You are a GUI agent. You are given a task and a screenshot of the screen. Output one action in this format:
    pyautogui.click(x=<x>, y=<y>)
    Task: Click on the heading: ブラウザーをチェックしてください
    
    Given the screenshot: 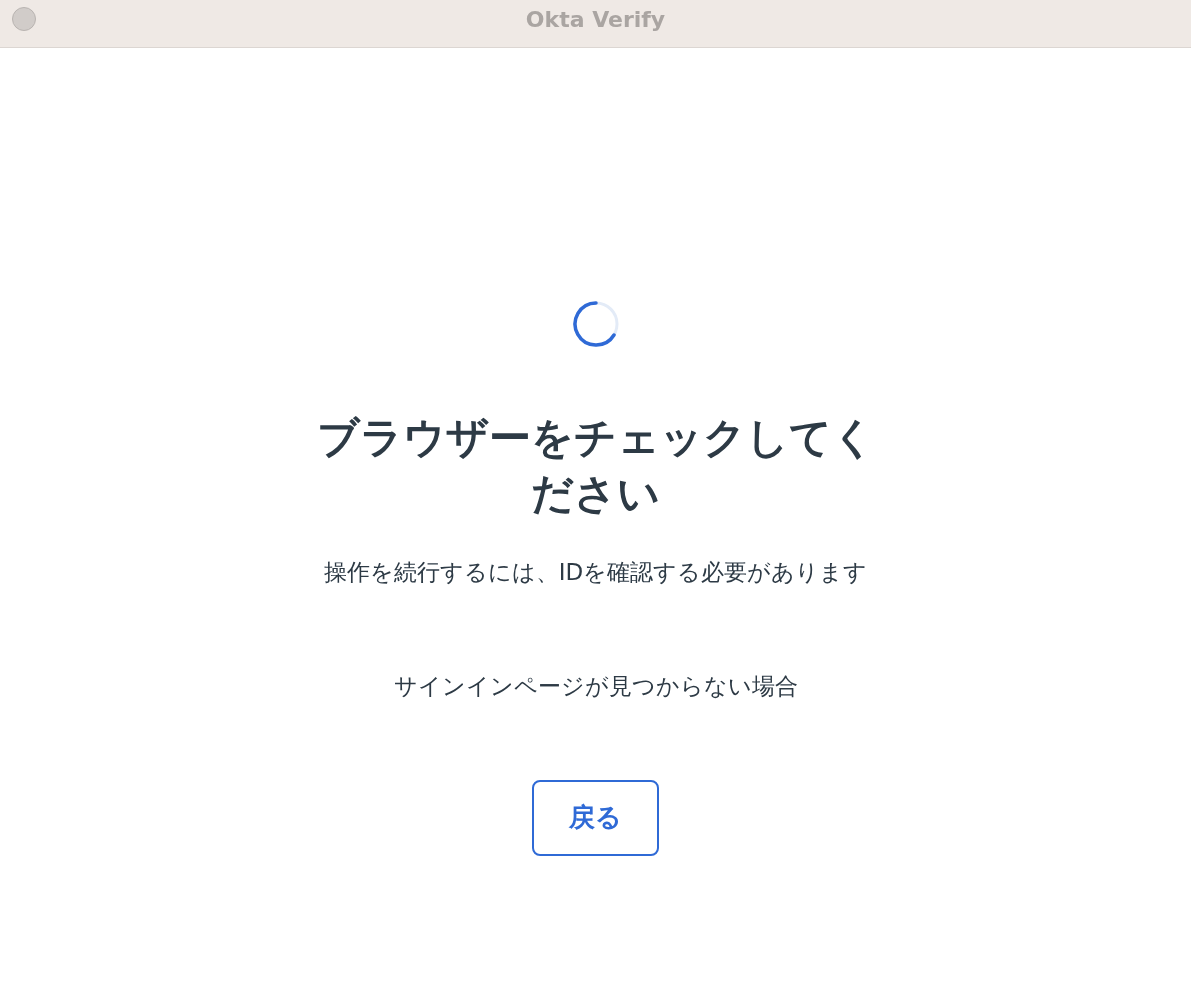 What is the action you would take?
    pyautogui.click(x=595, y=466)
    